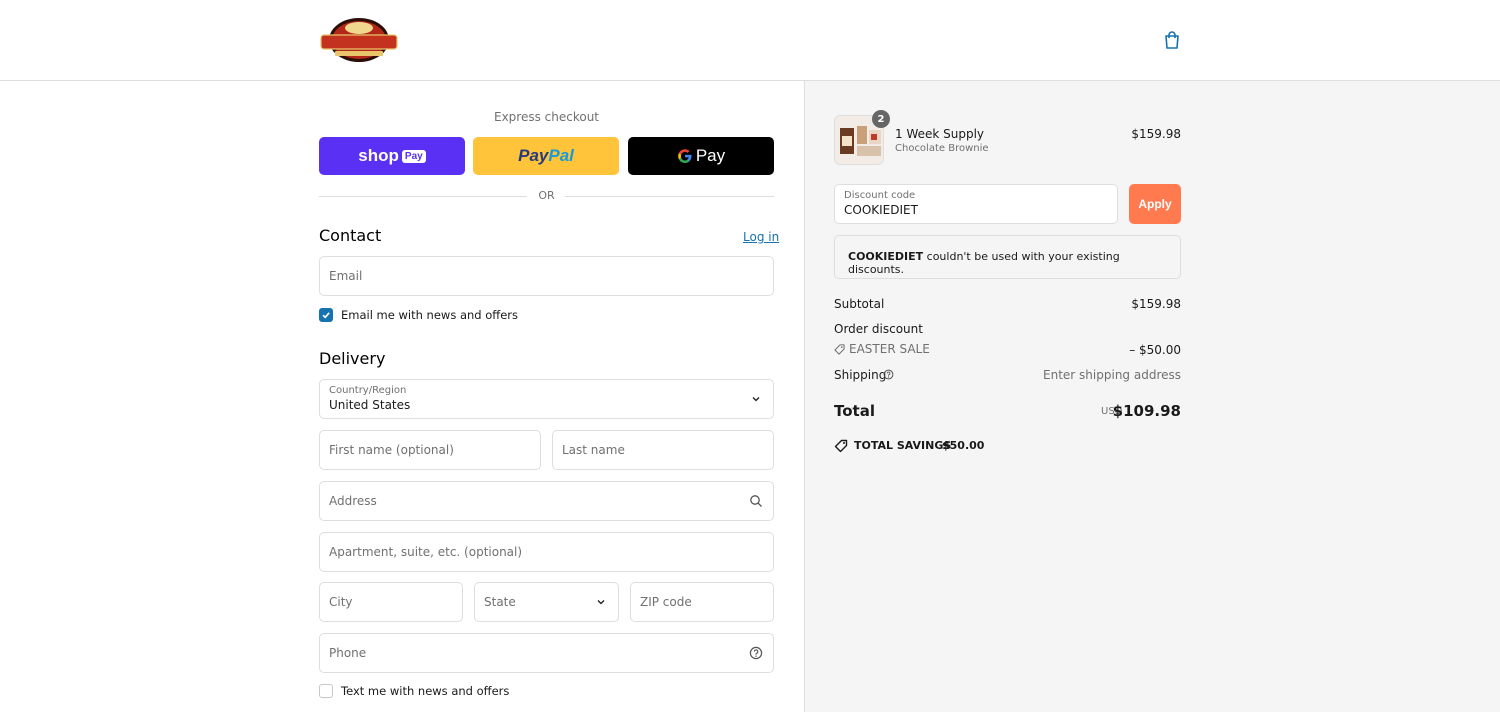 This screenshot has width=1500, height=712. I want to click on text-news-checkbox-row: Text me with news and offers, so click(414, 691).